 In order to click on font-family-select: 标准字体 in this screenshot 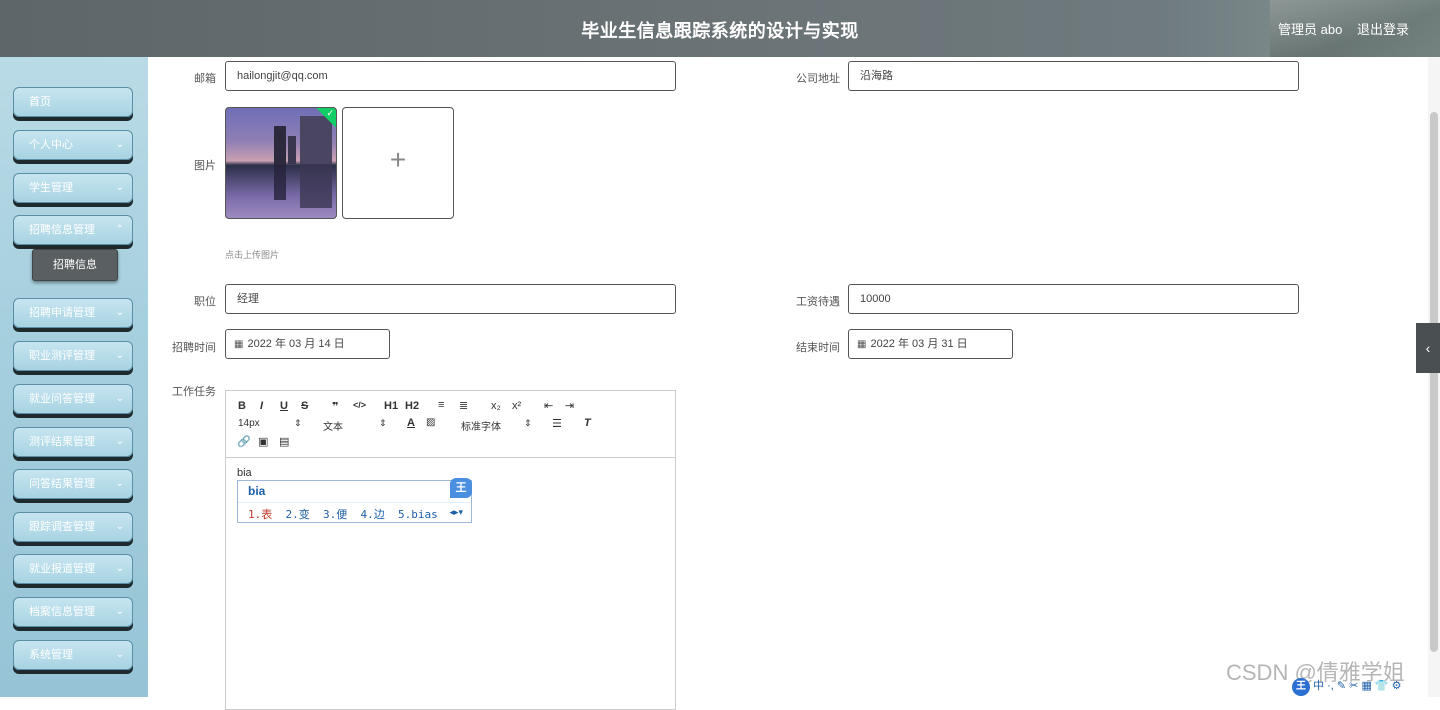, I will do `click(481, 425)`.